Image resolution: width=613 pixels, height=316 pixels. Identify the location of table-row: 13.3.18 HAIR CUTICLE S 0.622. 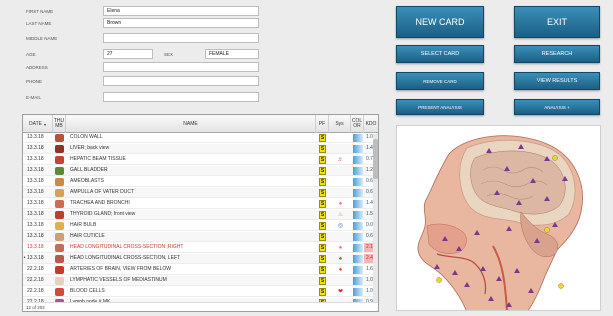
(200, 237).